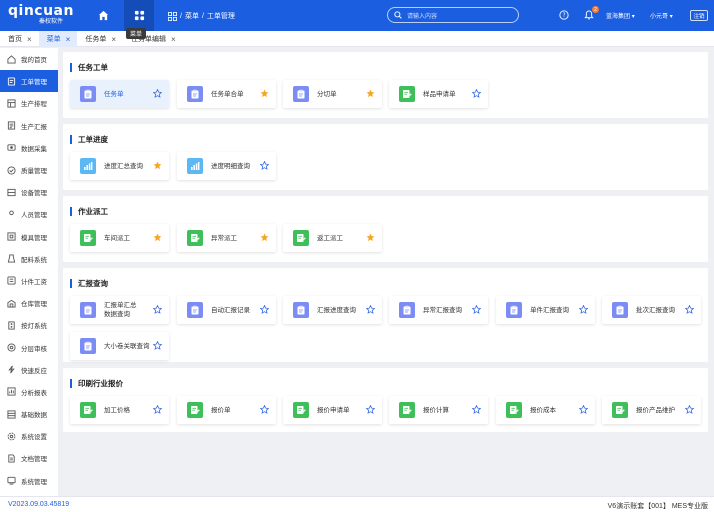 The width and height of the screenshot is (714, 512). Describe the element at coordinates (29, 303) in the screenshot. I see `sidebar-item: 仓库管理` at that location.